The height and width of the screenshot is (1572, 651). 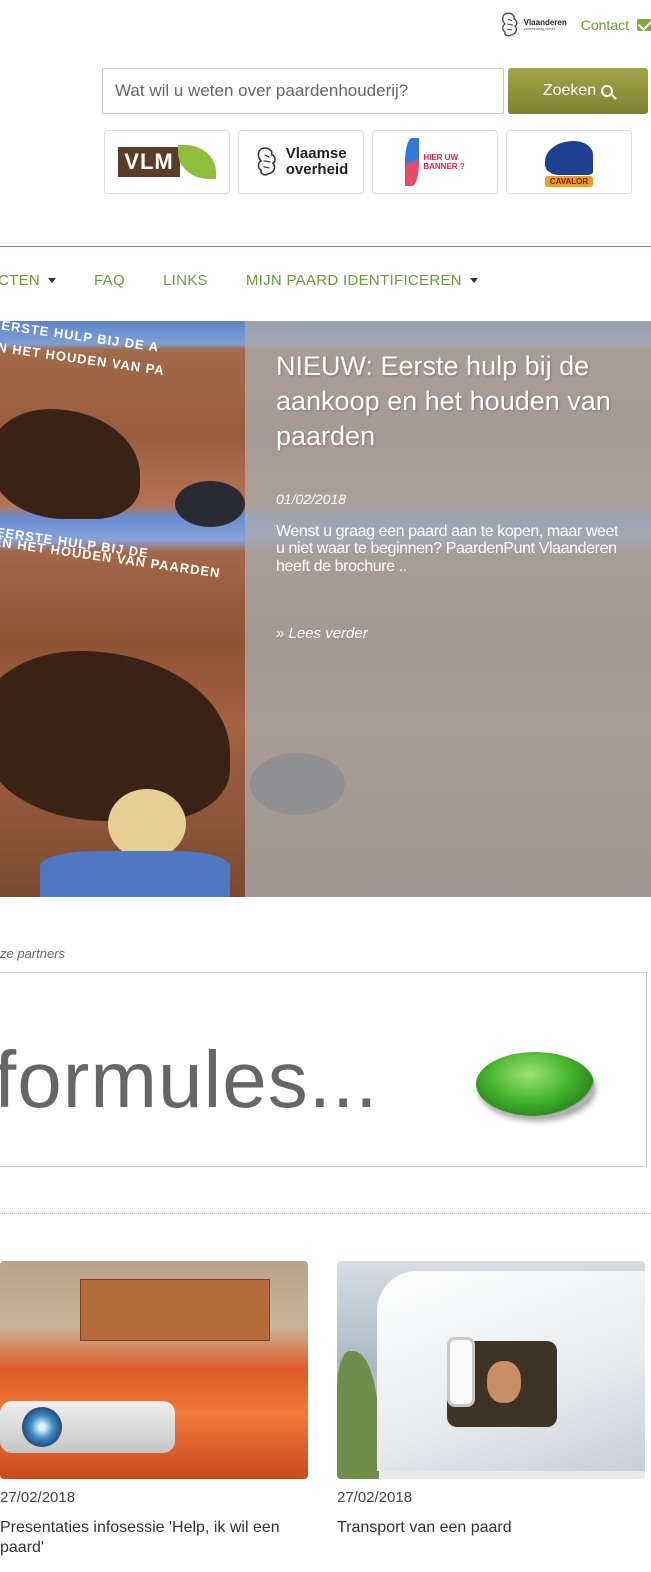 I want to click on vlm-logo-text: VLM, so click(x=149, y=162).